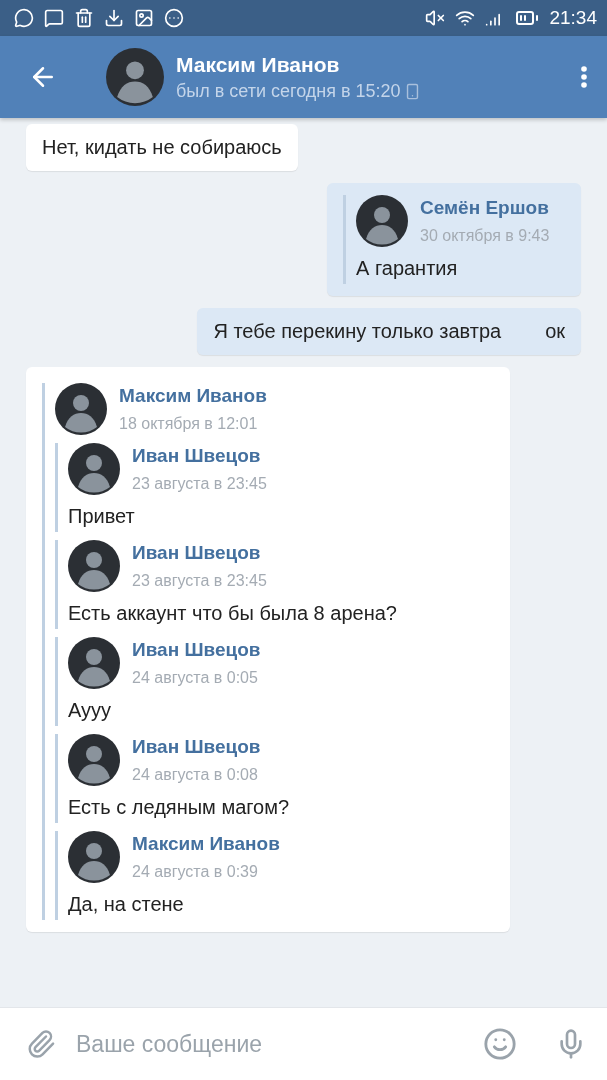 The height and width of the screenshot is (1080, 607). I want to click on last-seen-status: был в сети сегодня в 15:20, so click(288, 91).